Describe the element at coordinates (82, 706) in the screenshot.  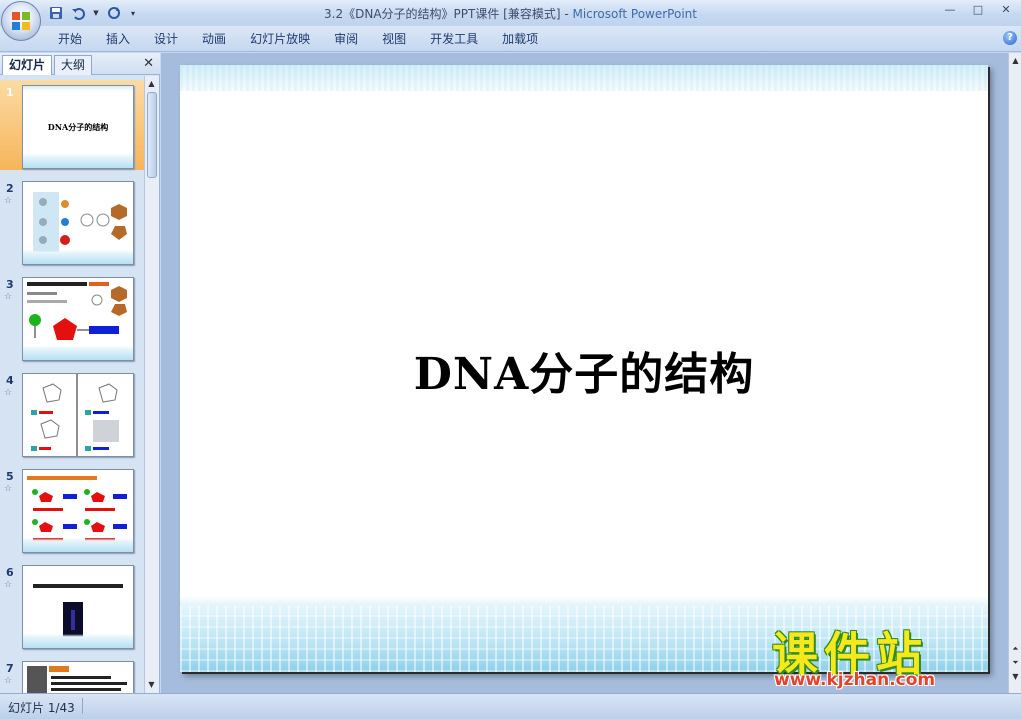
I see `status-divider` at that location.